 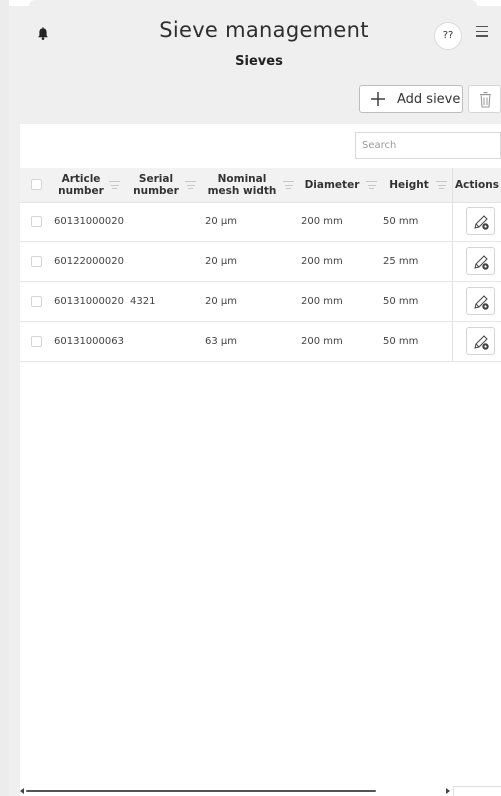 What do you see at coordinates (201, 791) in the screenshot?
I see `scroll-thumb` at bounding box center [201, 791].